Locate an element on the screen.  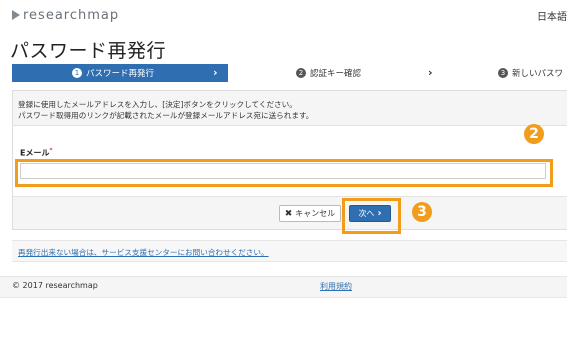
required-mark: * is located at coordinates (51, 150).